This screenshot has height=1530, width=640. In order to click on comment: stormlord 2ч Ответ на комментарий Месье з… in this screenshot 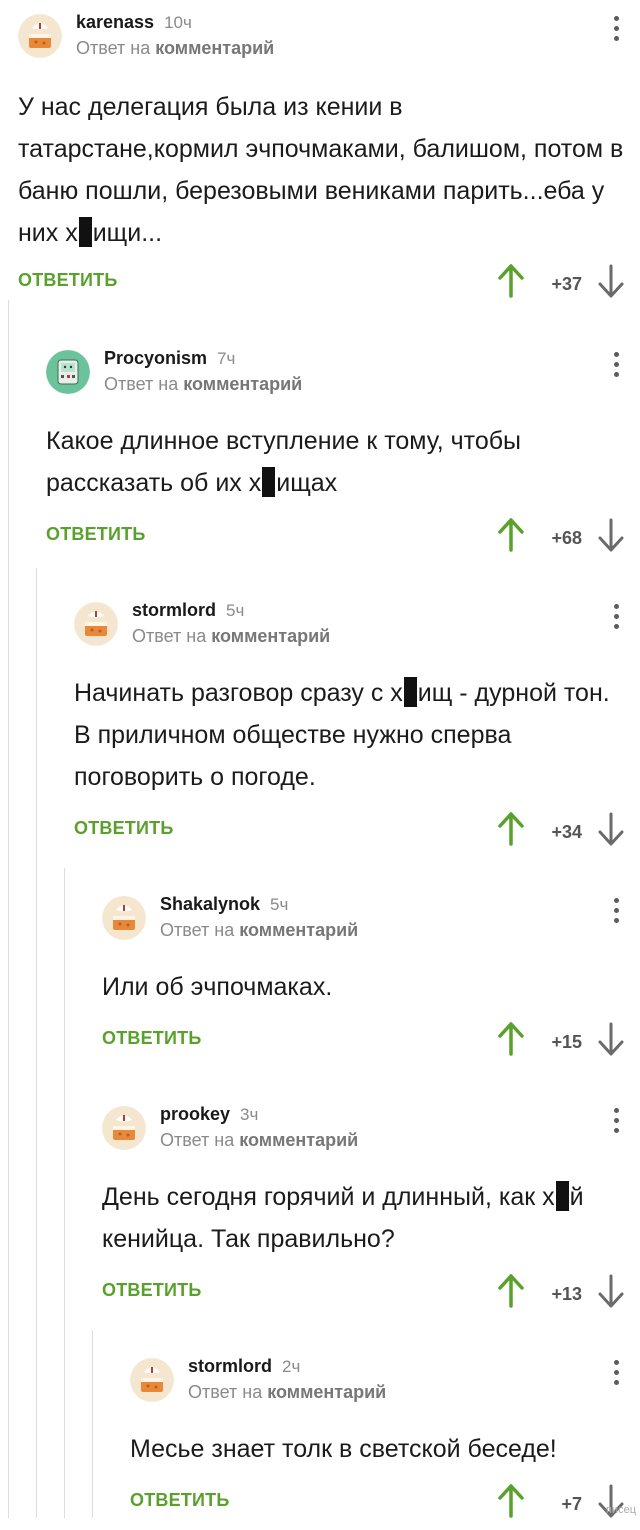, I will do `click(377, 1441)`.